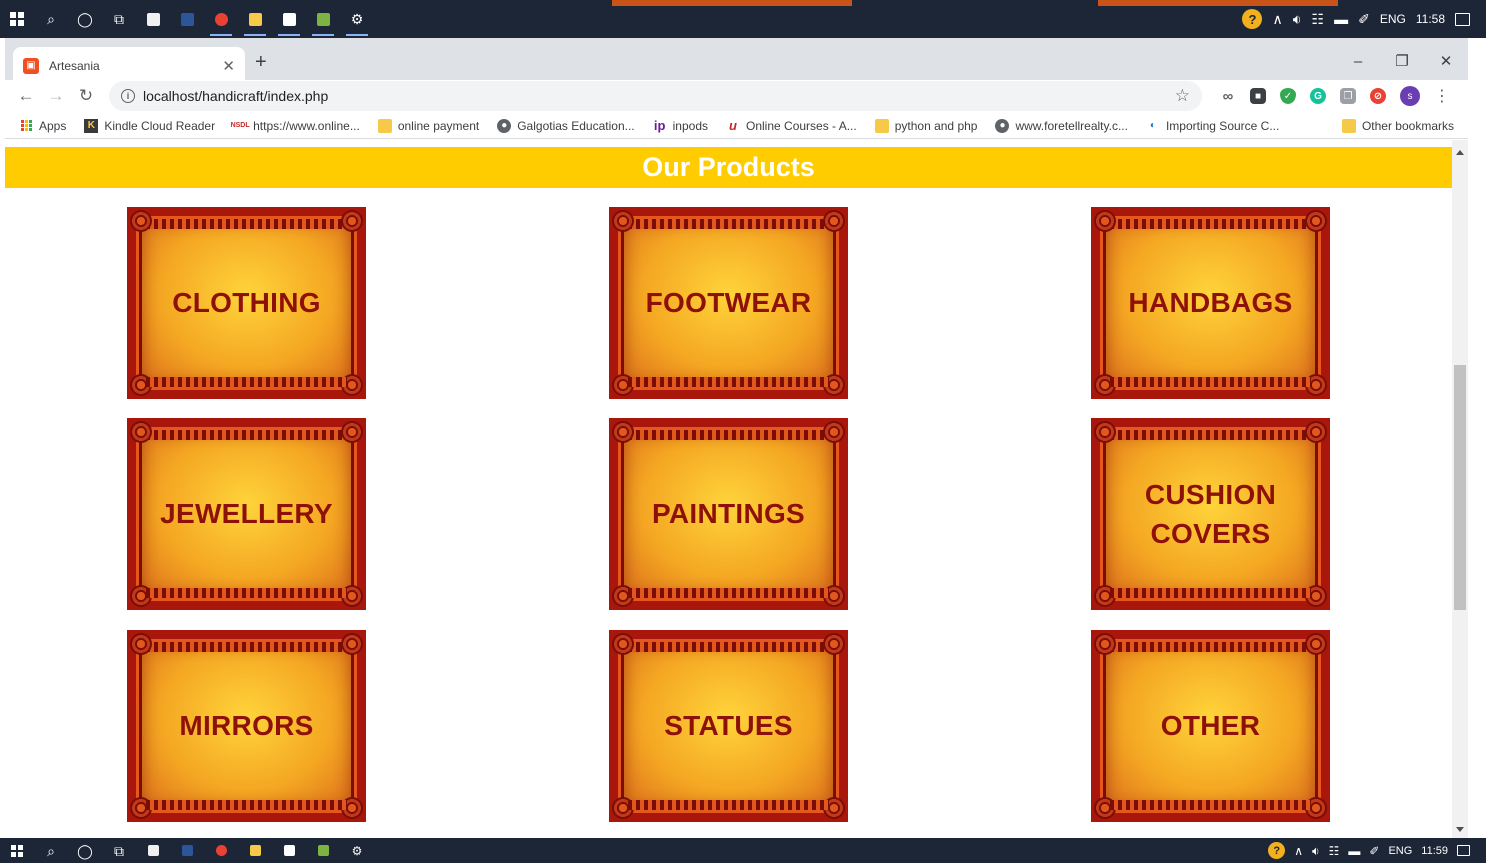 The width and height of the screenshot is (1486, 863). I want to click on bookmark-inpods: ip inpods, so click(680, 125).